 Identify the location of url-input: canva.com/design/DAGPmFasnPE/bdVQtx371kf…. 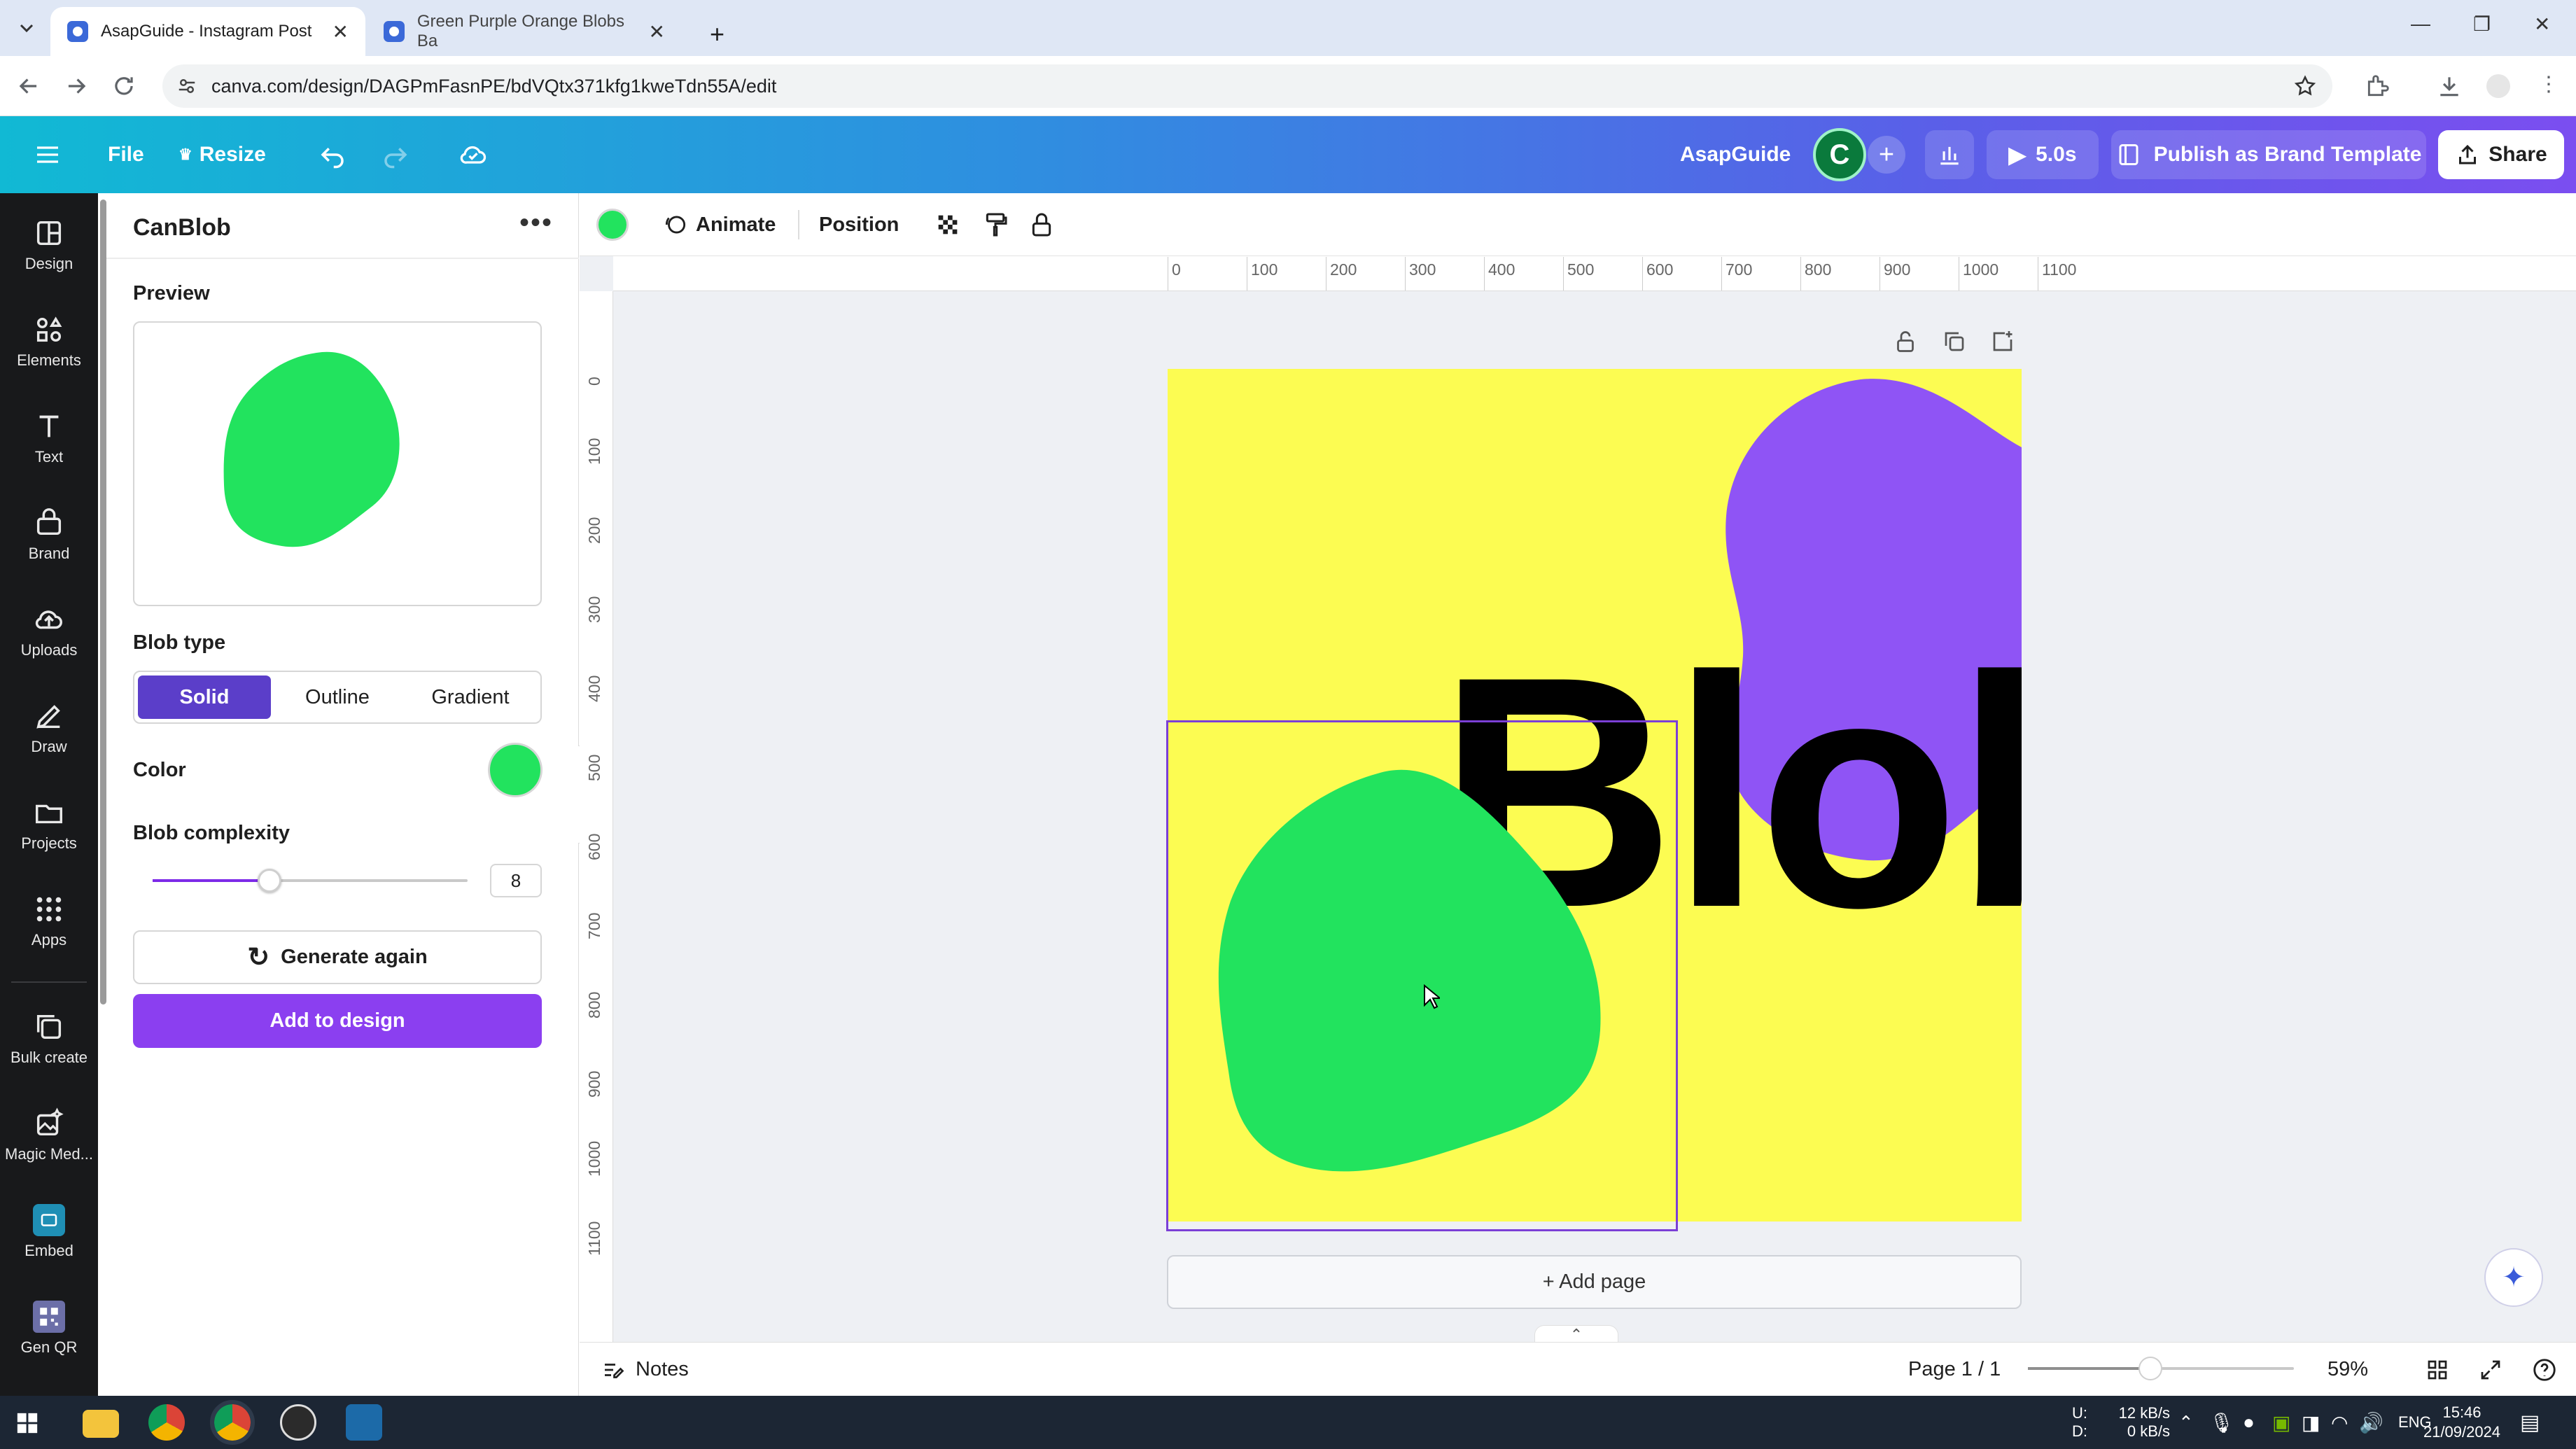
(1247, 86).